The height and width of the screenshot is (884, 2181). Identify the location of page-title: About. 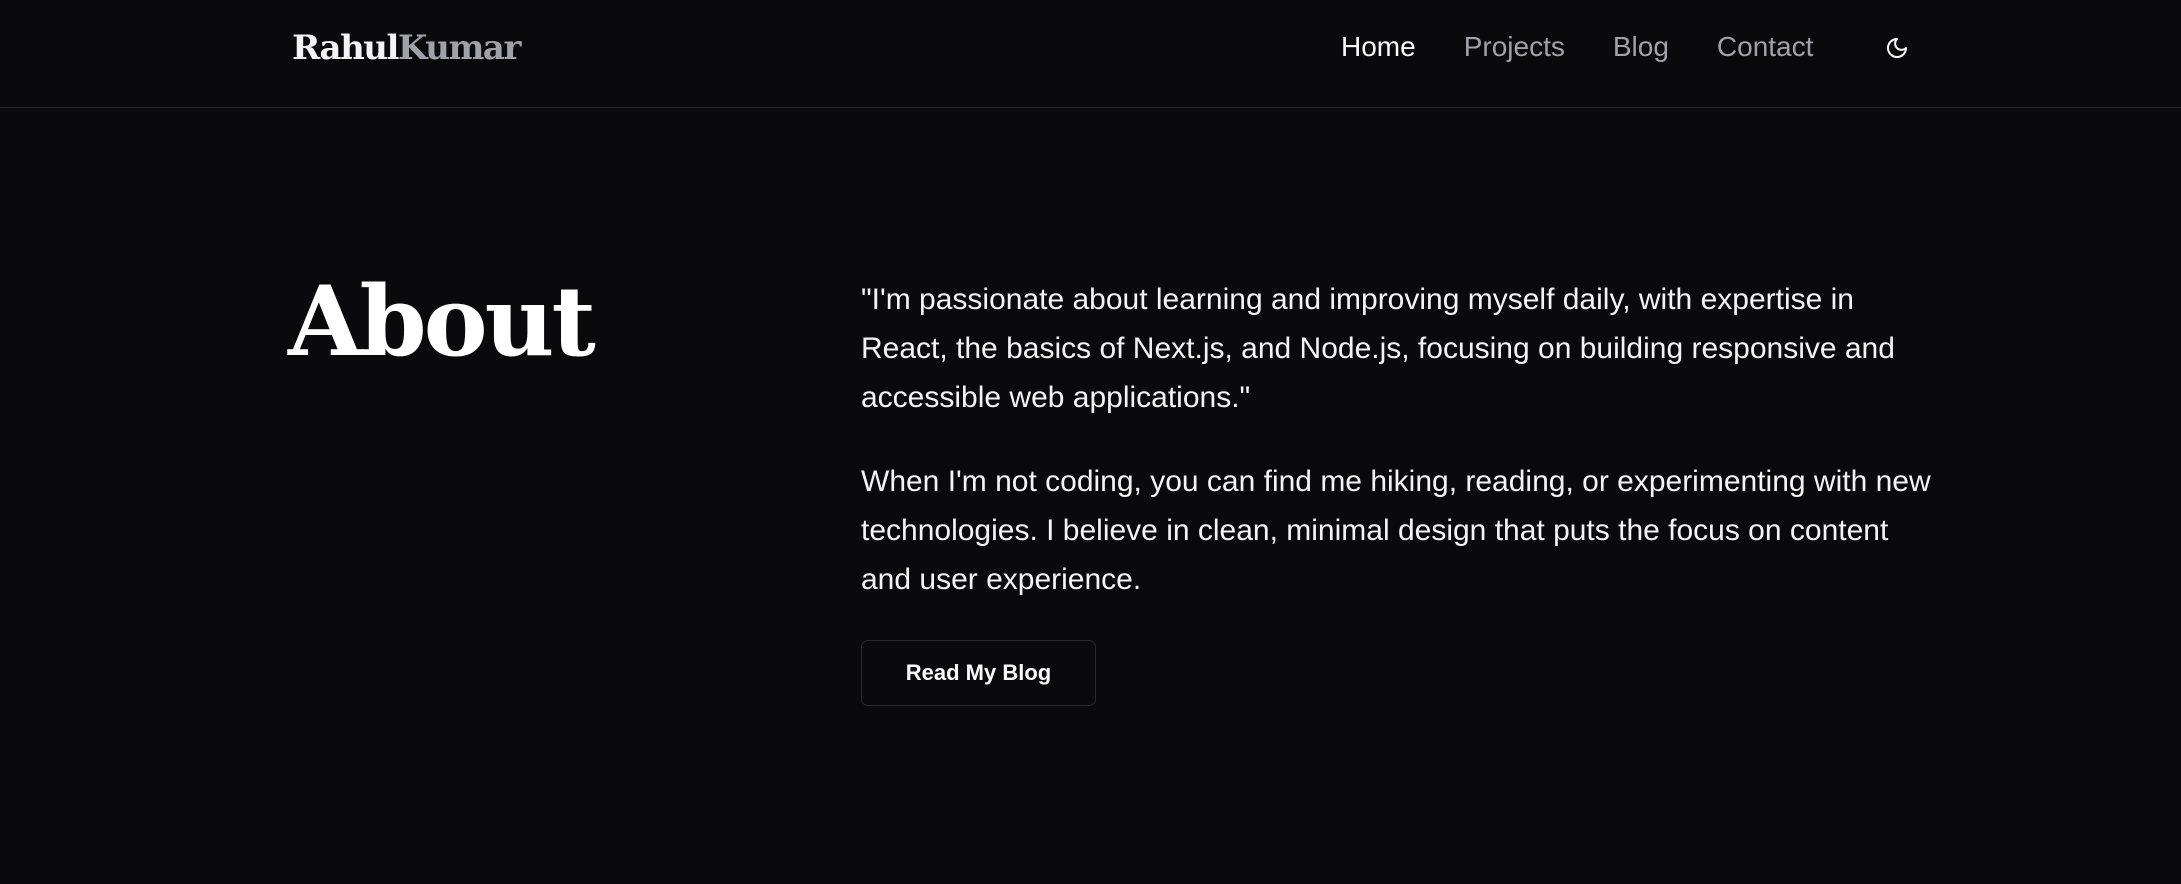
(442, 321).